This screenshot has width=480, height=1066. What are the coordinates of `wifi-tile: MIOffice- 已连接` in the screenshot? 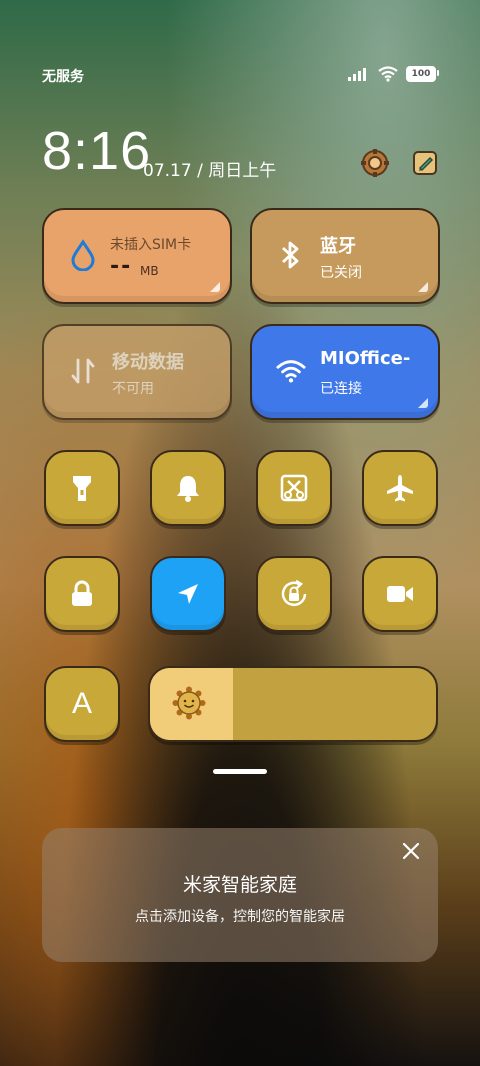 It's located at (345, 372).